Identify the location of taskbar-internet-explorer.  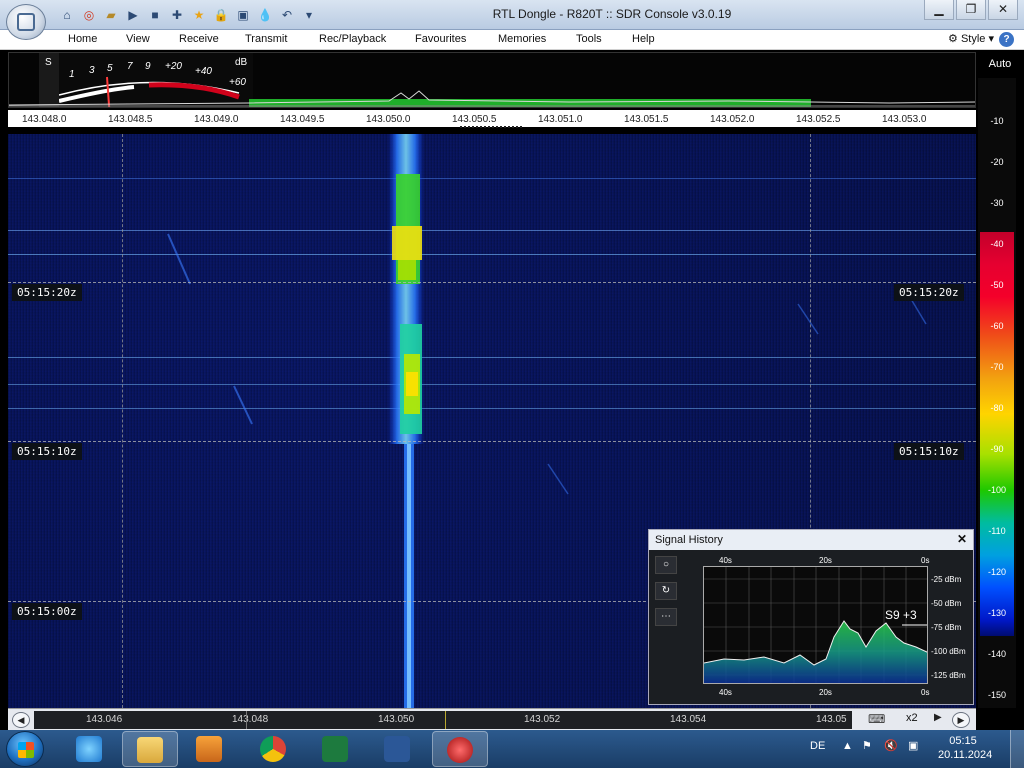
(90, 749).